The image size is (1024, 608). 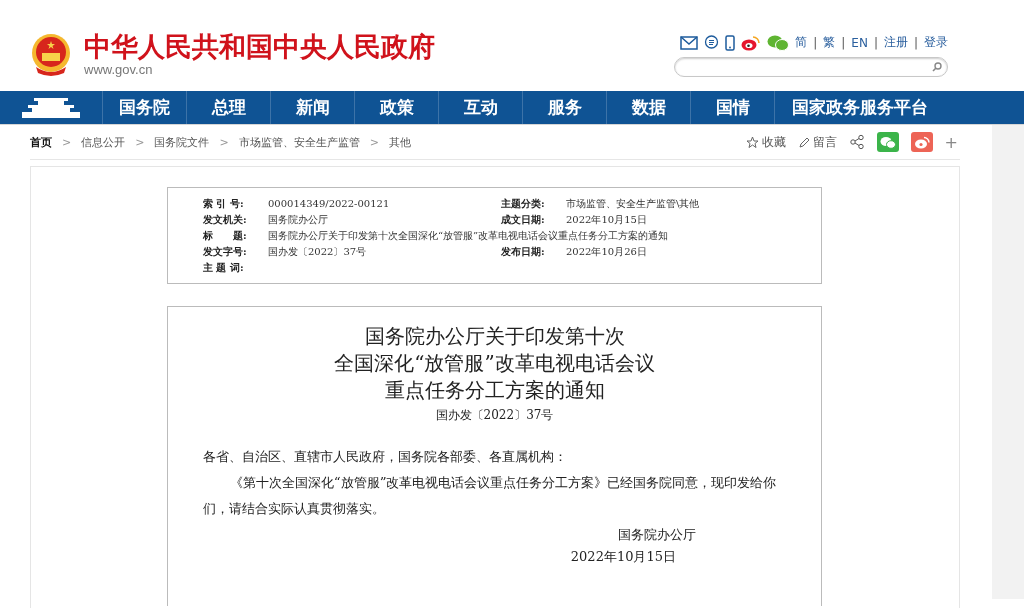 I want to click on nav-tab: 新闻, so click(x=313, y=107).